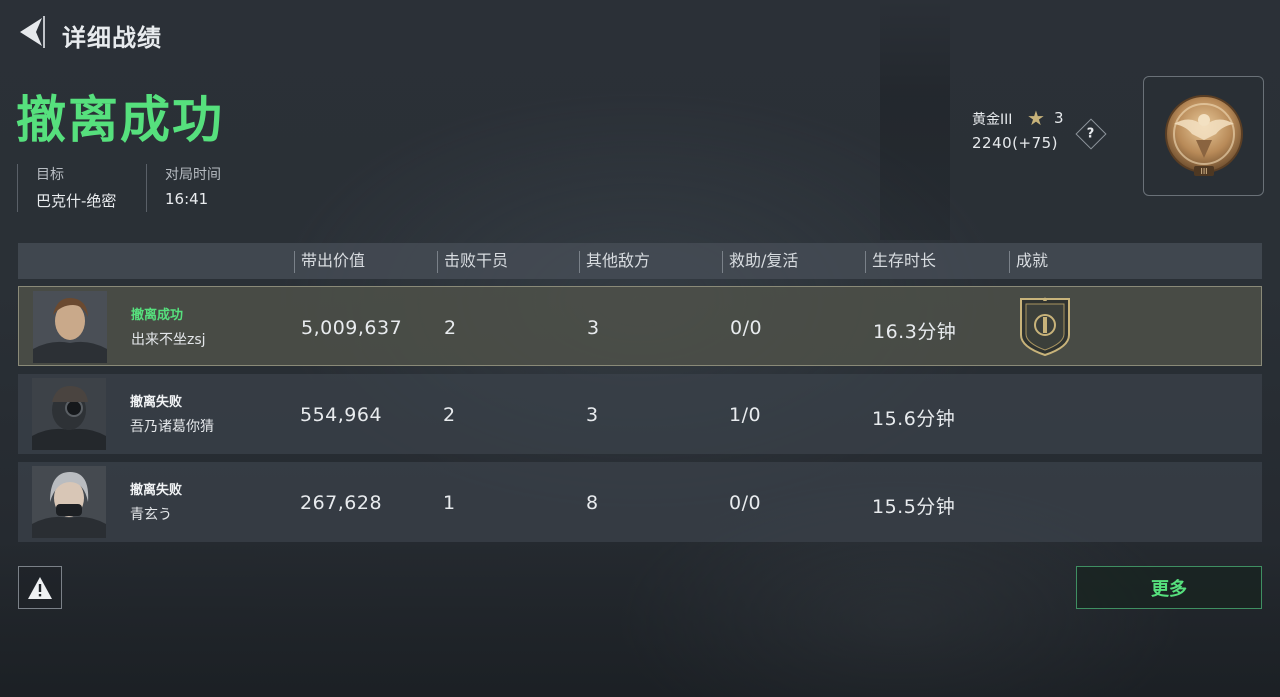 The width and height of the screenshot is (1280, 697). What do you see at coordinates (745, 415) in the screenshot?
I see `assist-revive-value: 1/0` at bounding box center [745, 415].